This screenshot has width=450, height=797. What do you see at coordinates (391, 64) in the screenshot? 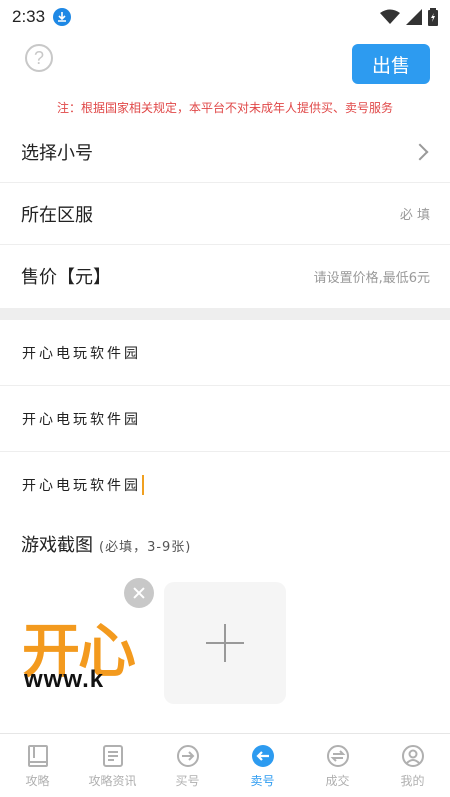
I see `sell-button: 出售` at bounding box center [391, 64].